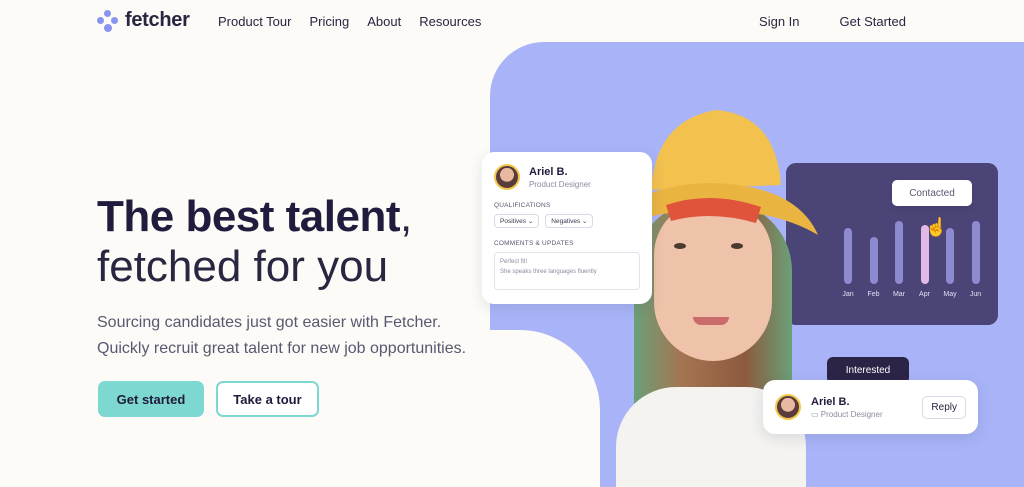 The image size is (1024, 487). What do you see at coordinates (267, 399) in the screenshot?
I see `take-a-tour-button: Take a tour` at bounding box center [267, 399].